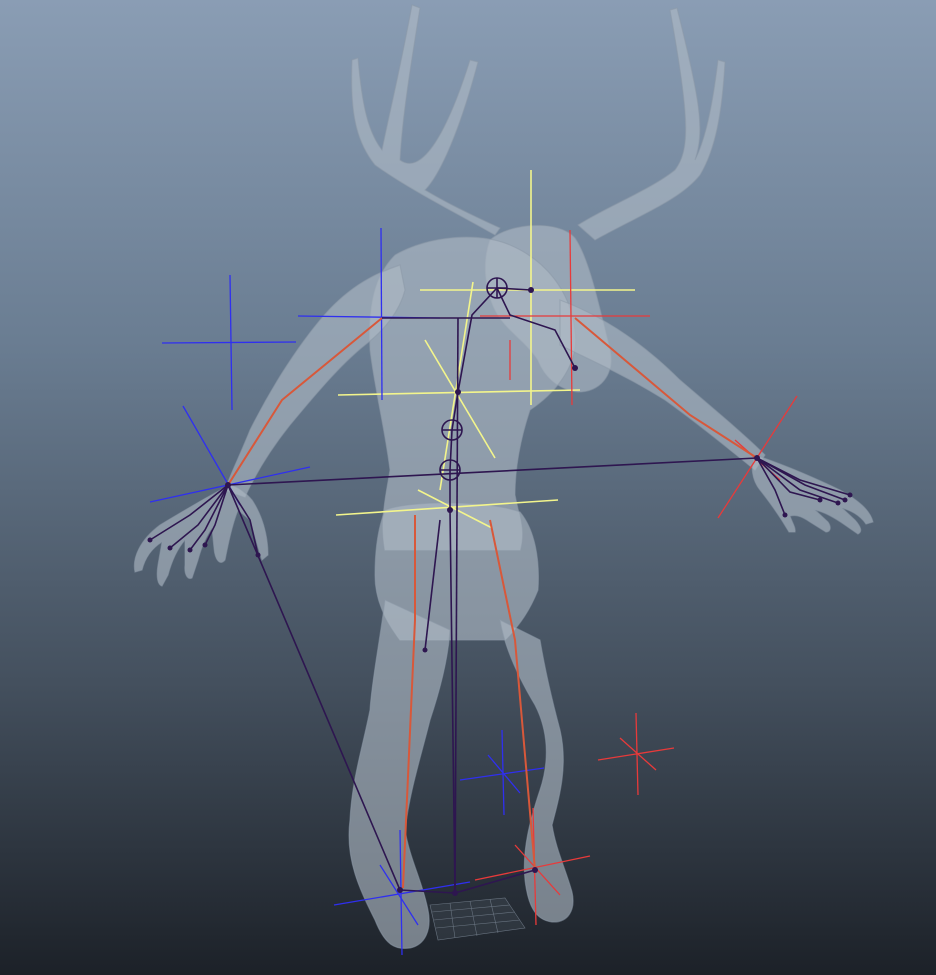 The image size is (936, 975). What do you see at coordinates (426, 120) in the screenshot?
I see `left-antler` at bounding box center [426, 120].